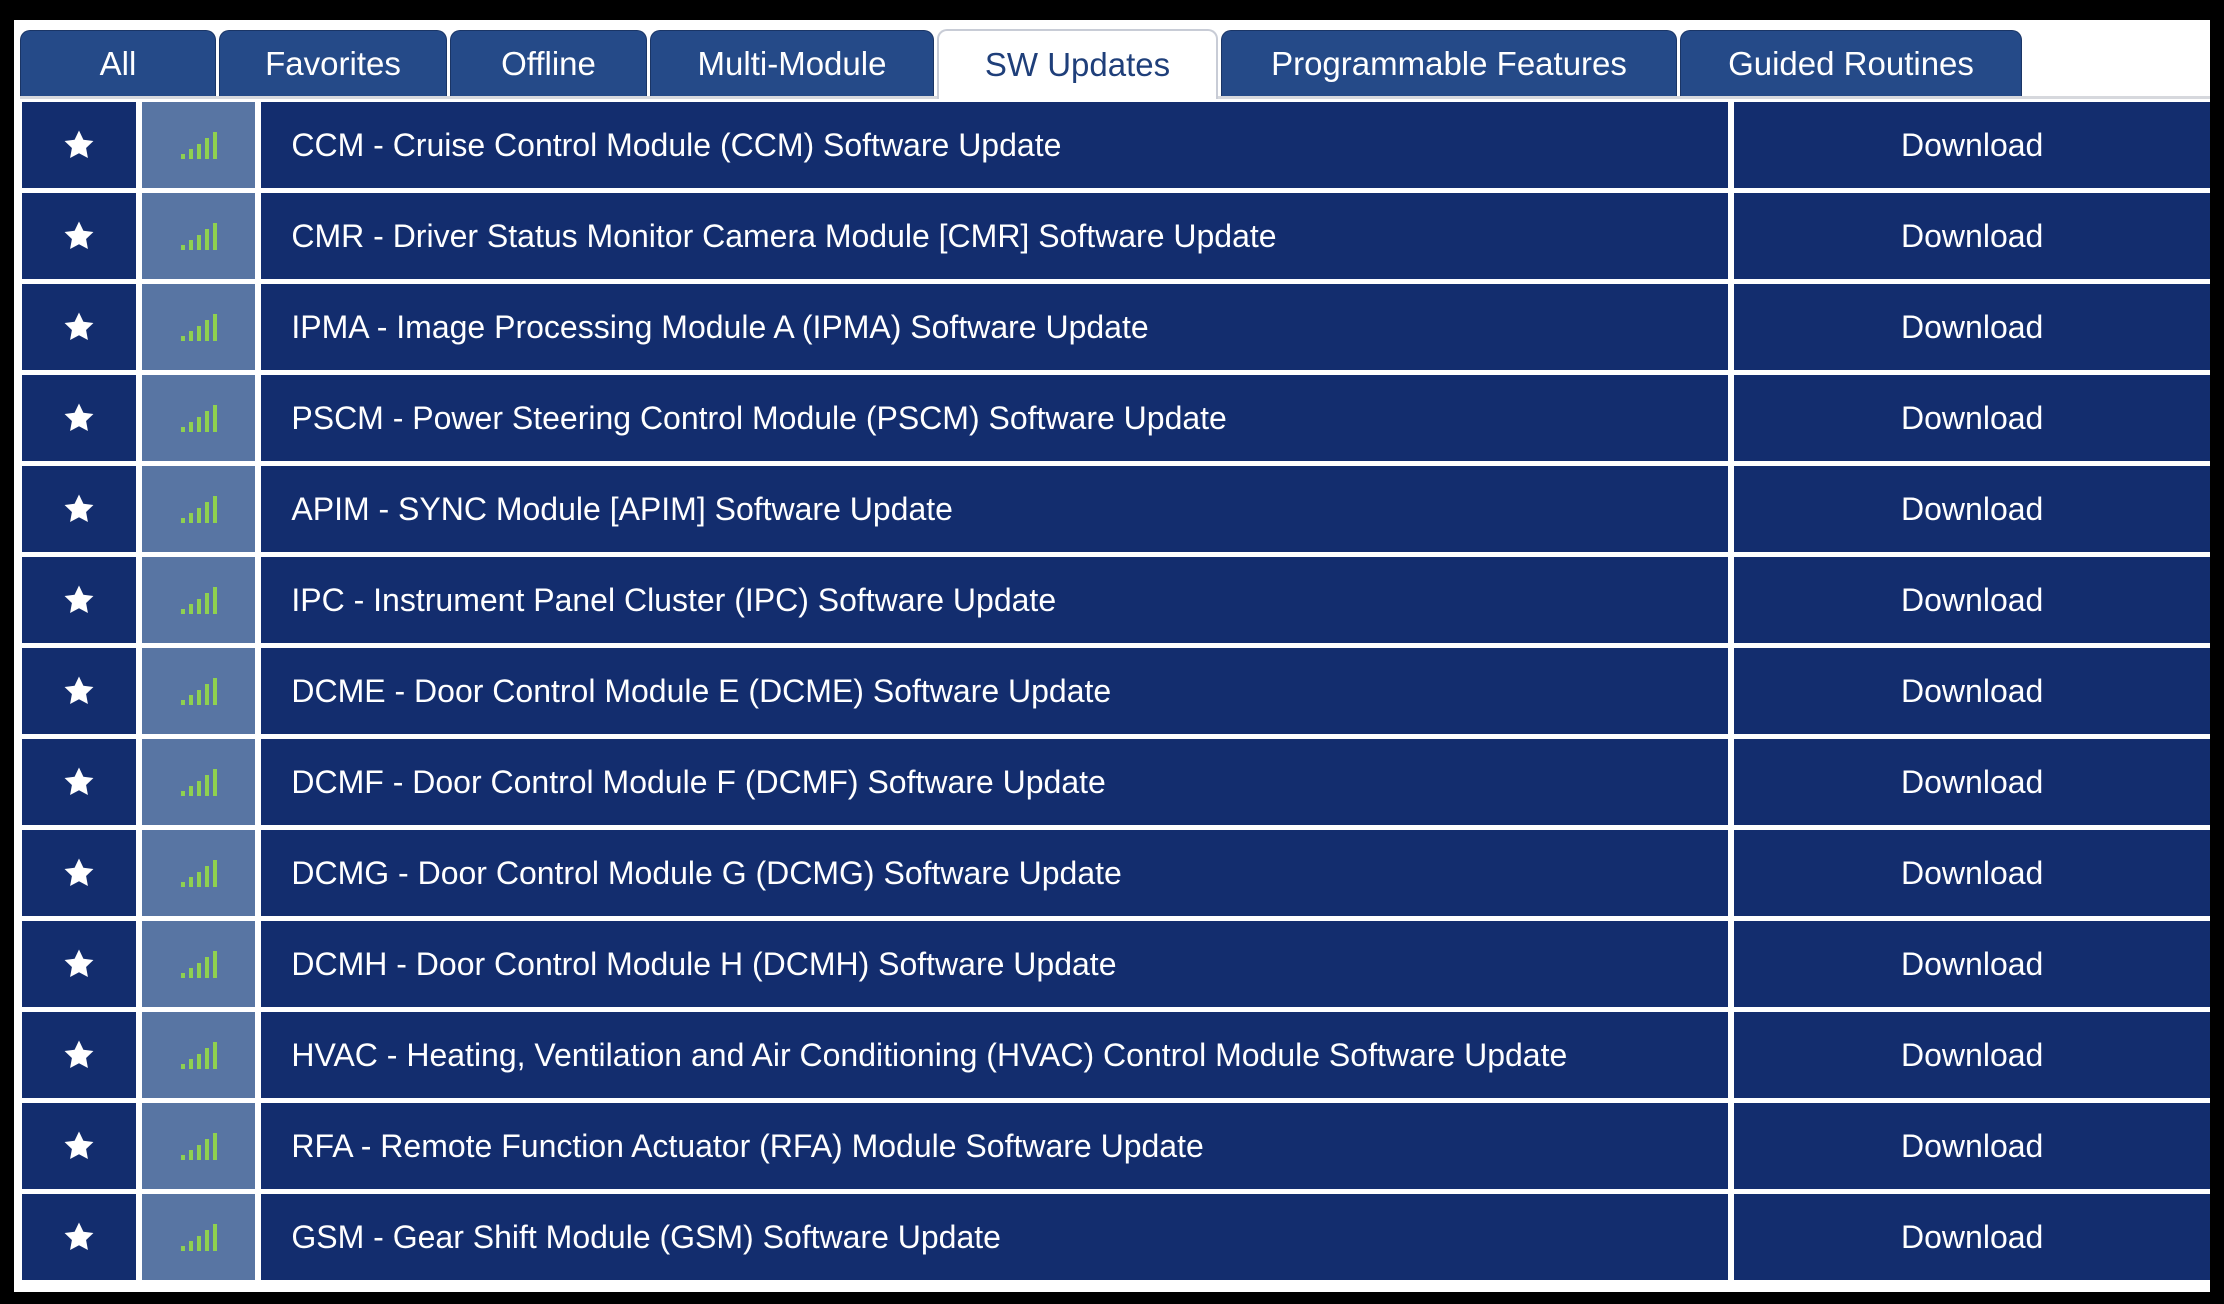 This screenshot has width=2224, height=1304. What do you see at coordinates (1077, 64) in the screenshot?
I see `tab-sw-updates: SW Updates` at bounding box center [1077, 64].